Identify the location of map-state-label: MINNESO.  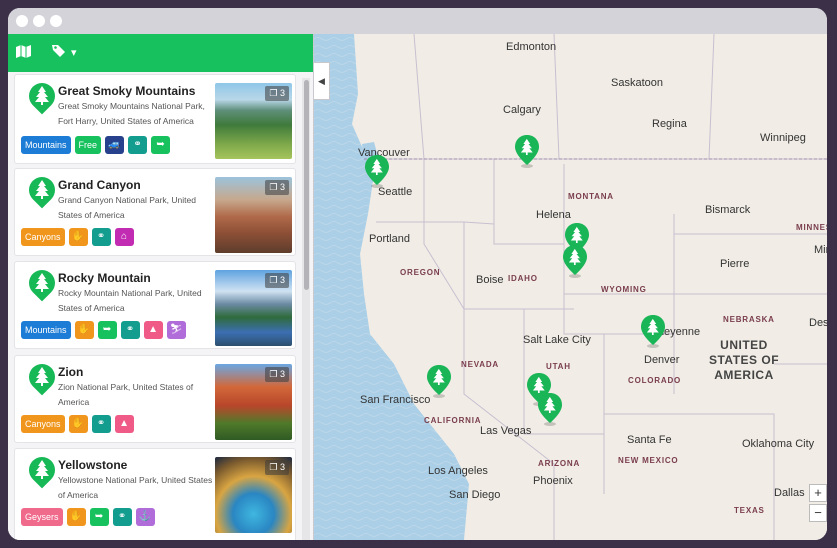
(811, 227).